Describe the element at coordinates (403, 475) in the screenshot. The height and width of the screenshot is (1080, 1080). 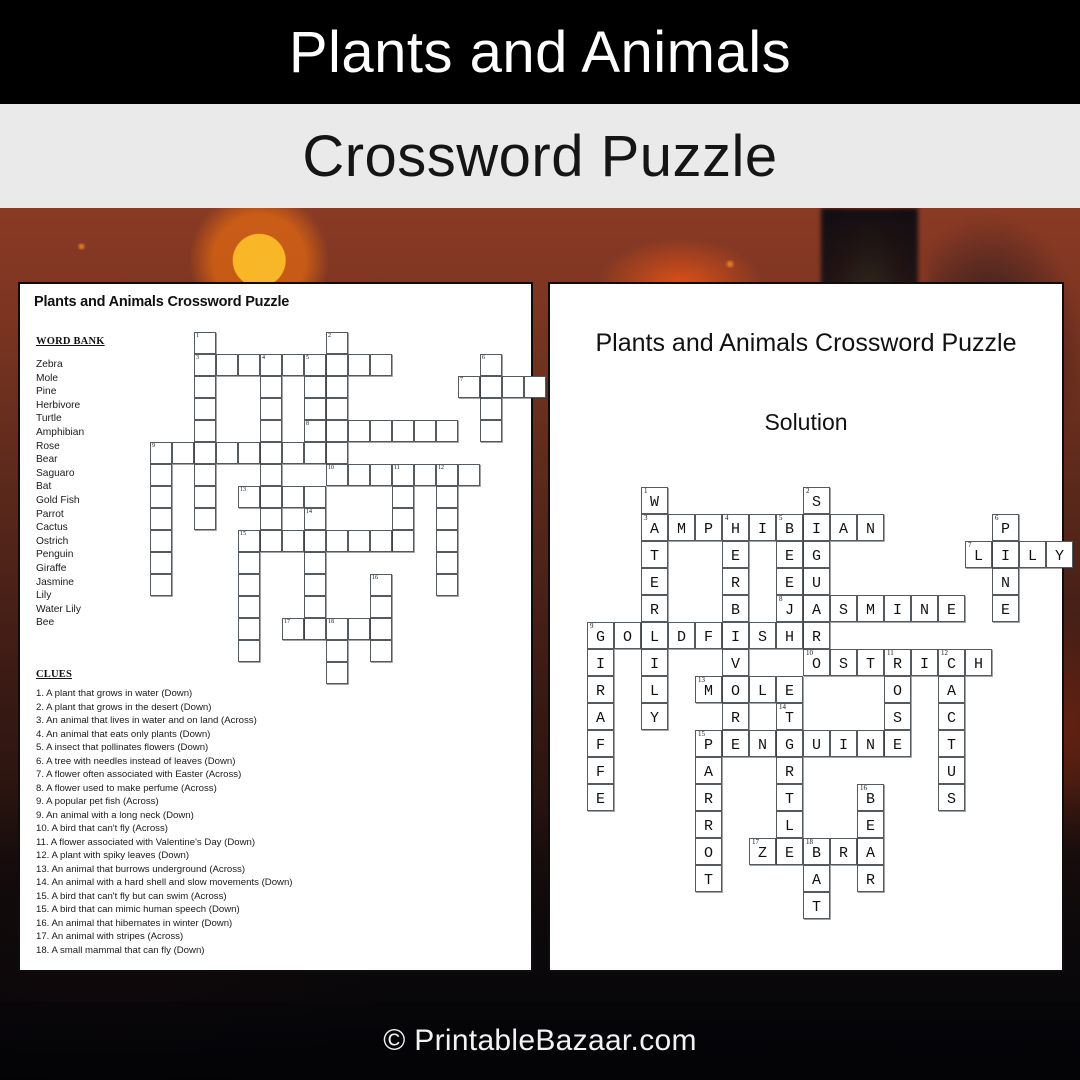
I see `puzzle-cell: 11` at that location.